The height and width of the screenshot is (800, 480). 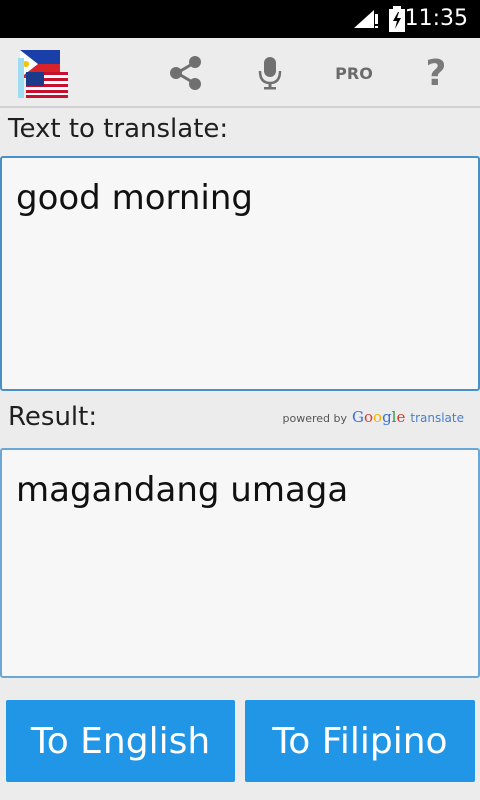 I want to click on battery-icon, so click(x=397, y=19).